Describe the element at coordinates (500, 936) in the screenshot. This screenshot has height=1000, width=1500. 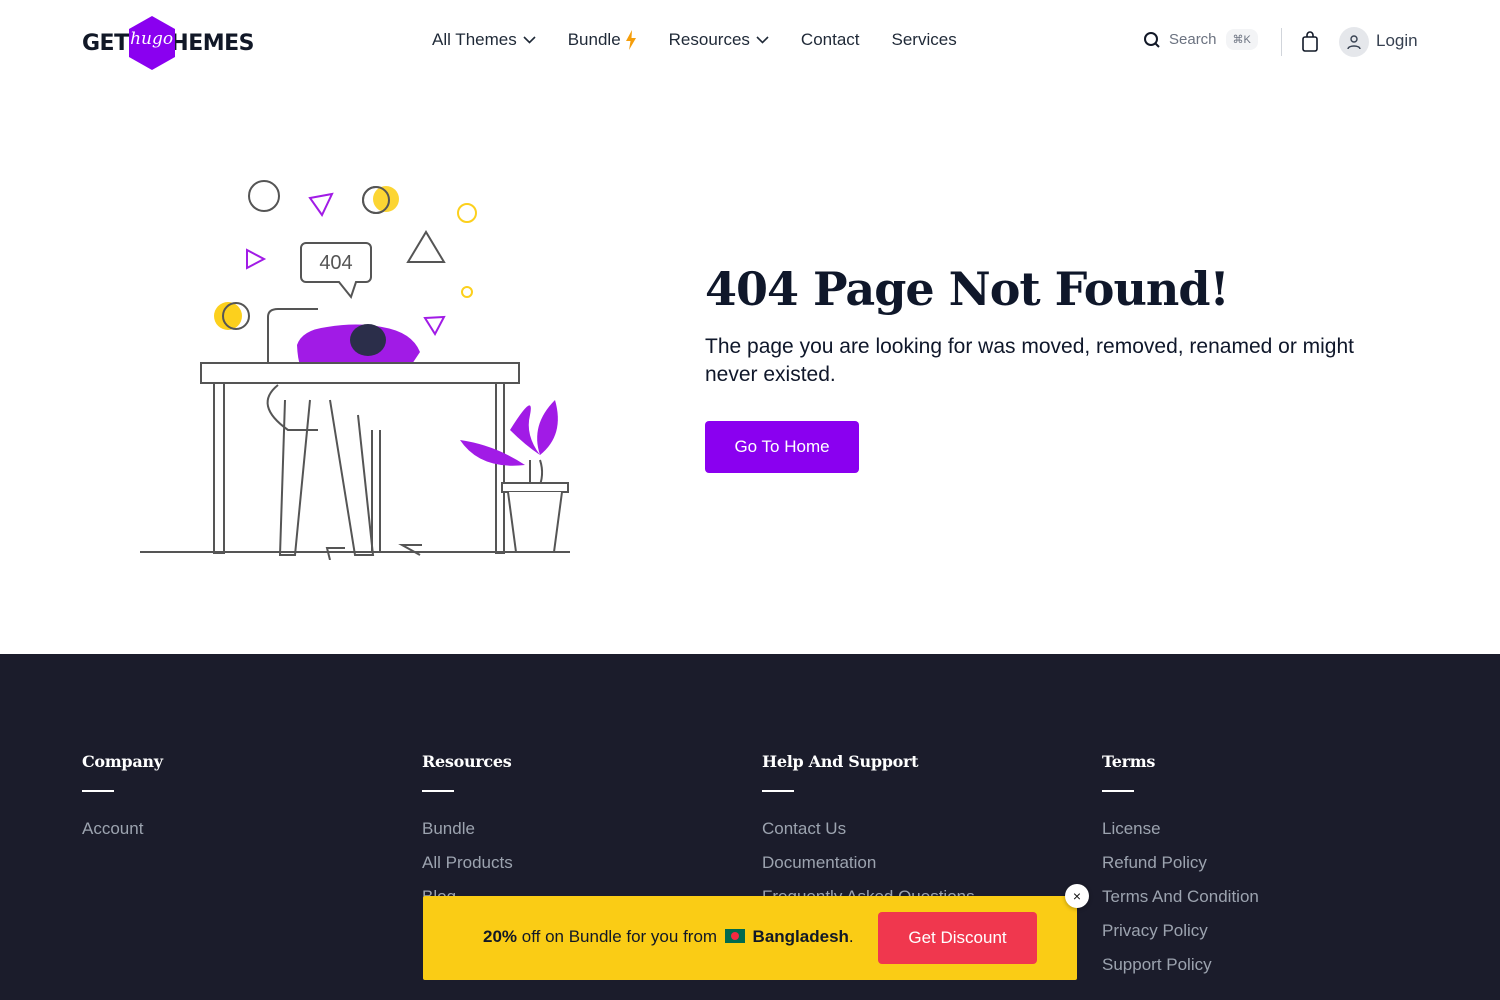
I see `promo-discount: 20%` at that location.